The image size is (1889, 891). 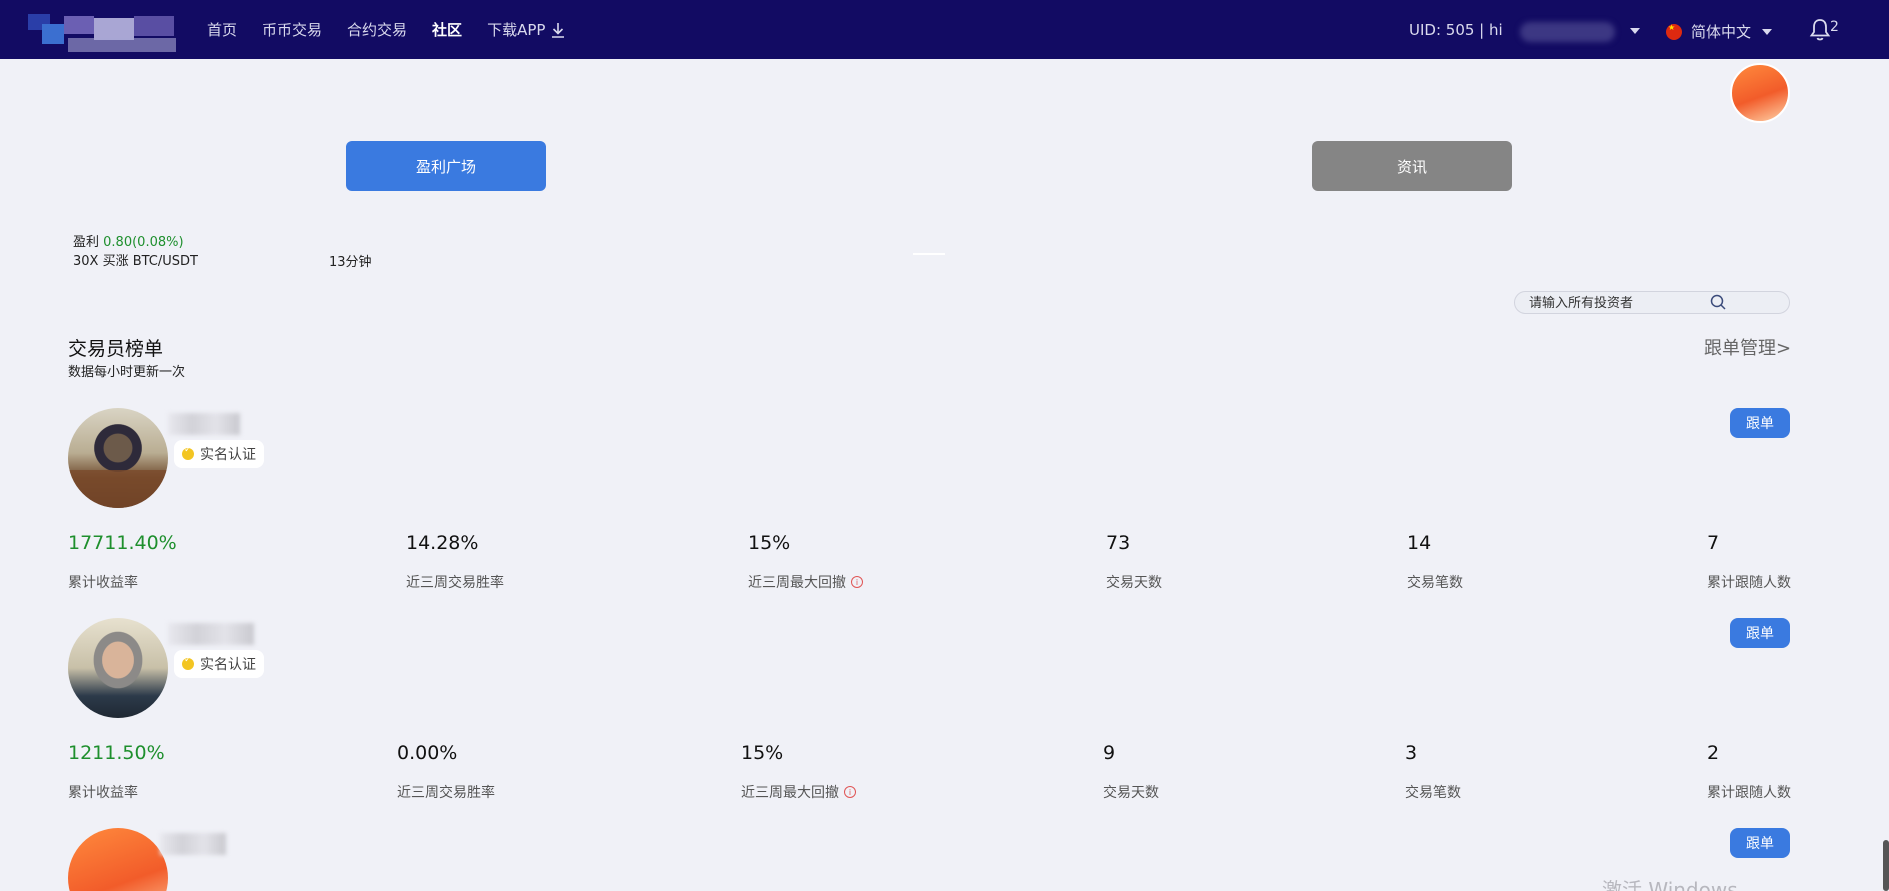 I want to click on followers-value: 7, so click(x=1713, y=543).